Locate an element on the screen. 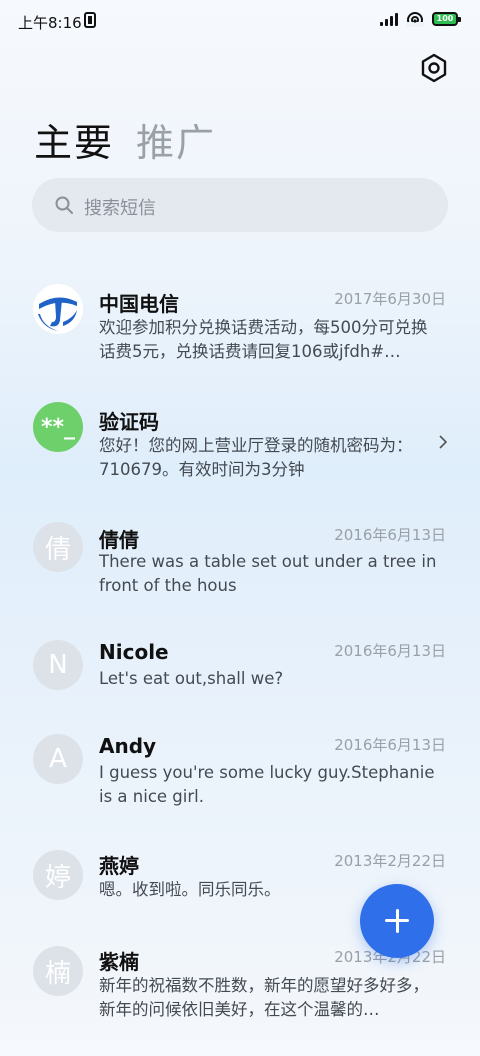 The height and width of the screenshot is (1056, 480). conversation-name: 验证码 is located at coordinates (129, 422).